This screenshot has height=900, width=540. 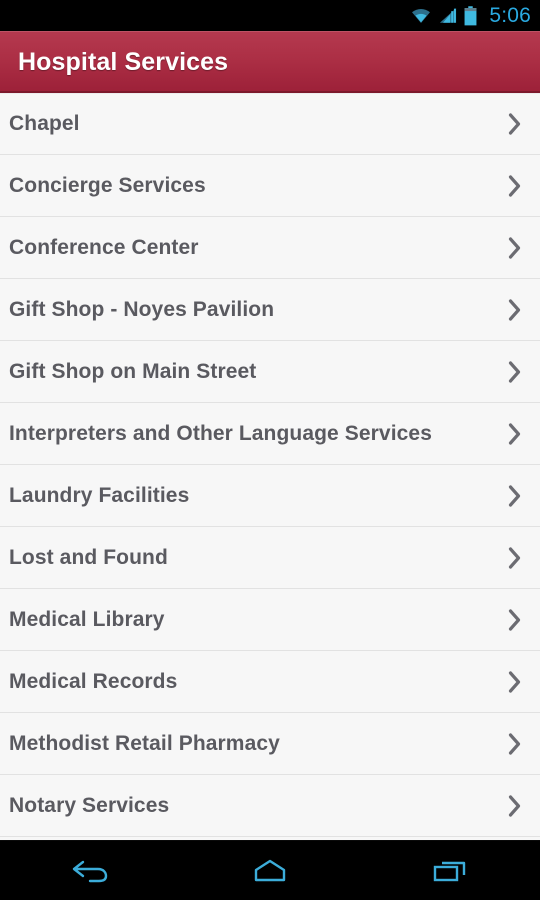 I want to click on list-item-label: Conference Center, so click(x=104, y=247).